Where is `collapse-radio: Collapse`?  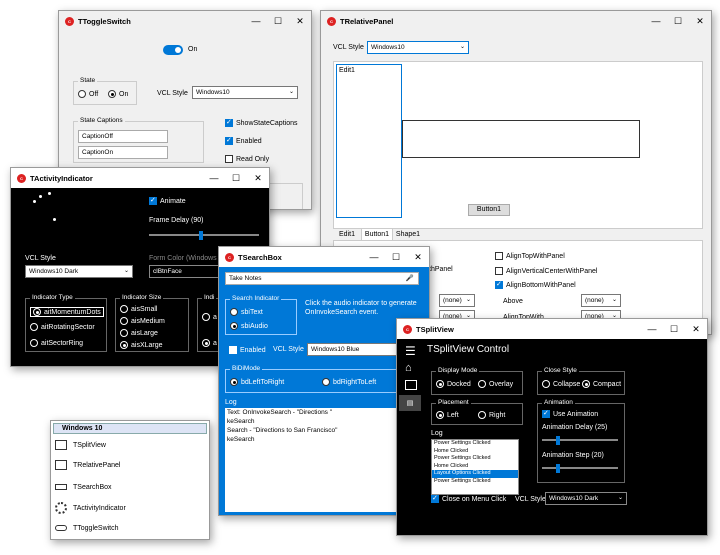
collapse-radio: Collapse is located at coordinates (561, 384).